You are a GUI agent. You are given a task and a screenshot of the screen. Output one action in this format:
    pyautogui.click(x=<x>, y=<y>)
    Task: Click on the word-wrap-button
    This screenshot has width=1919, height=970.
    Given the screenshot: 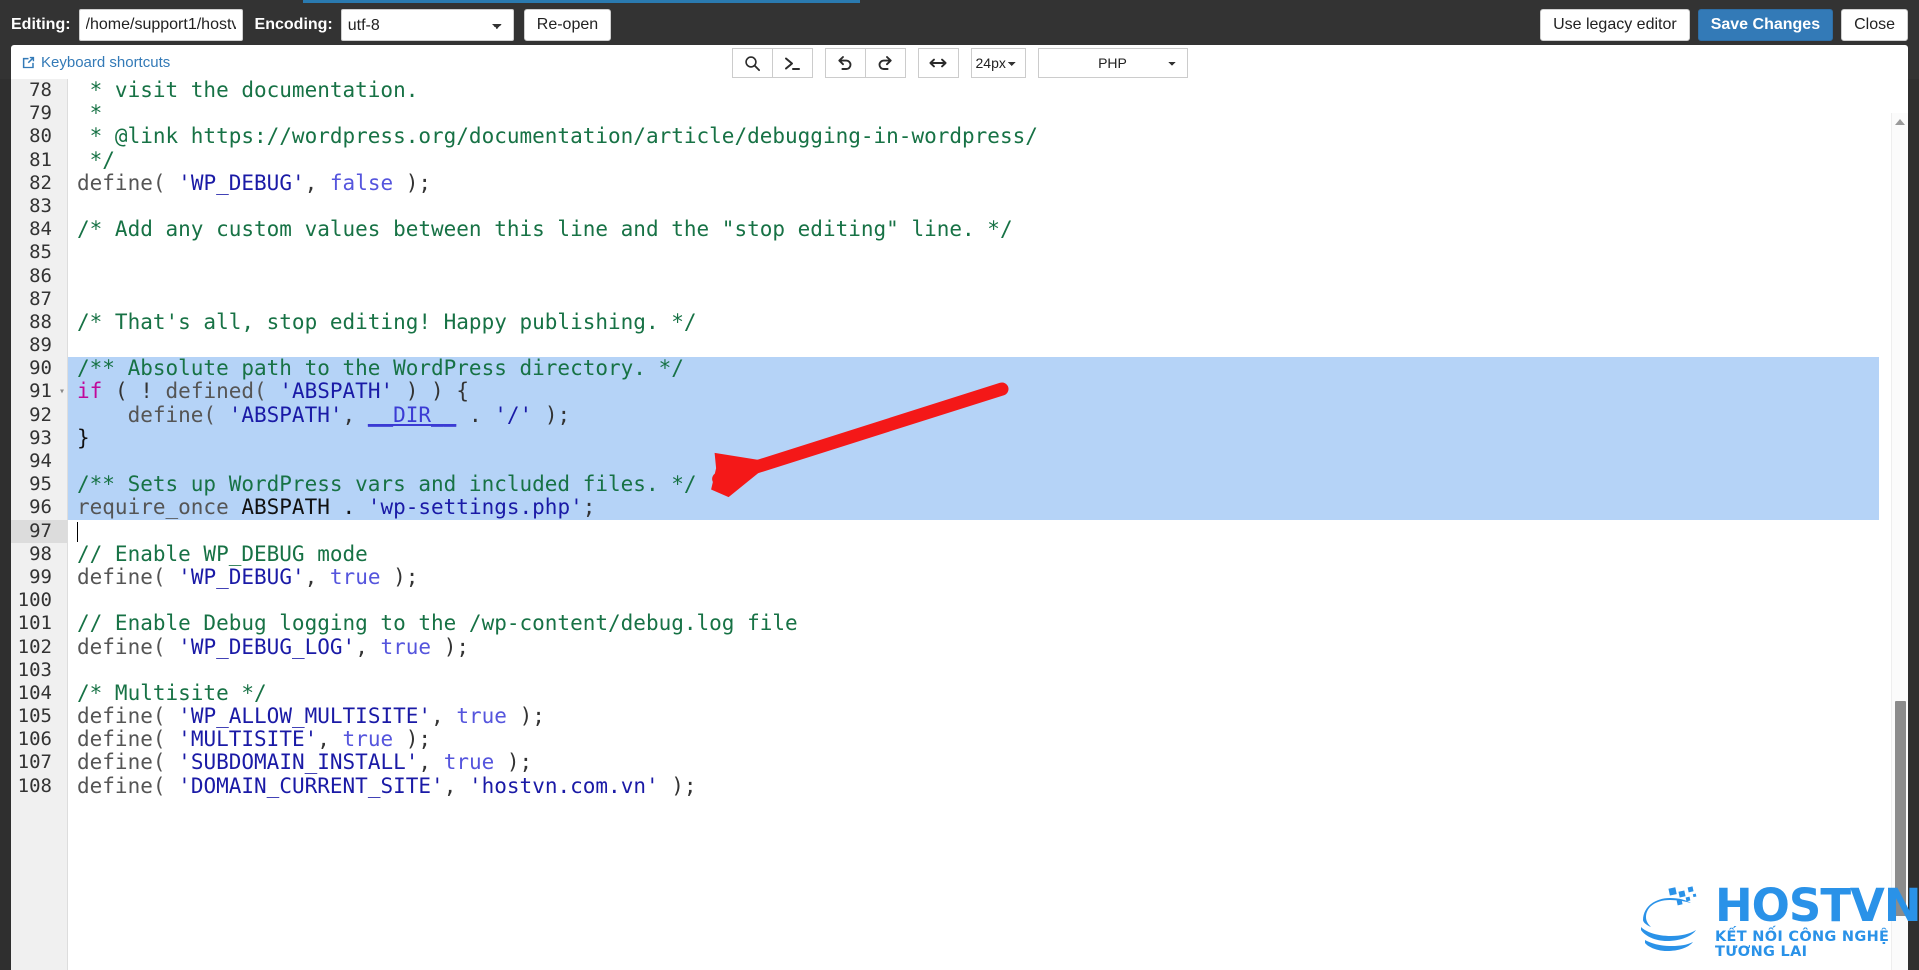 What is the action you would take?
    pyautogui.click(x=938, y=63)
    